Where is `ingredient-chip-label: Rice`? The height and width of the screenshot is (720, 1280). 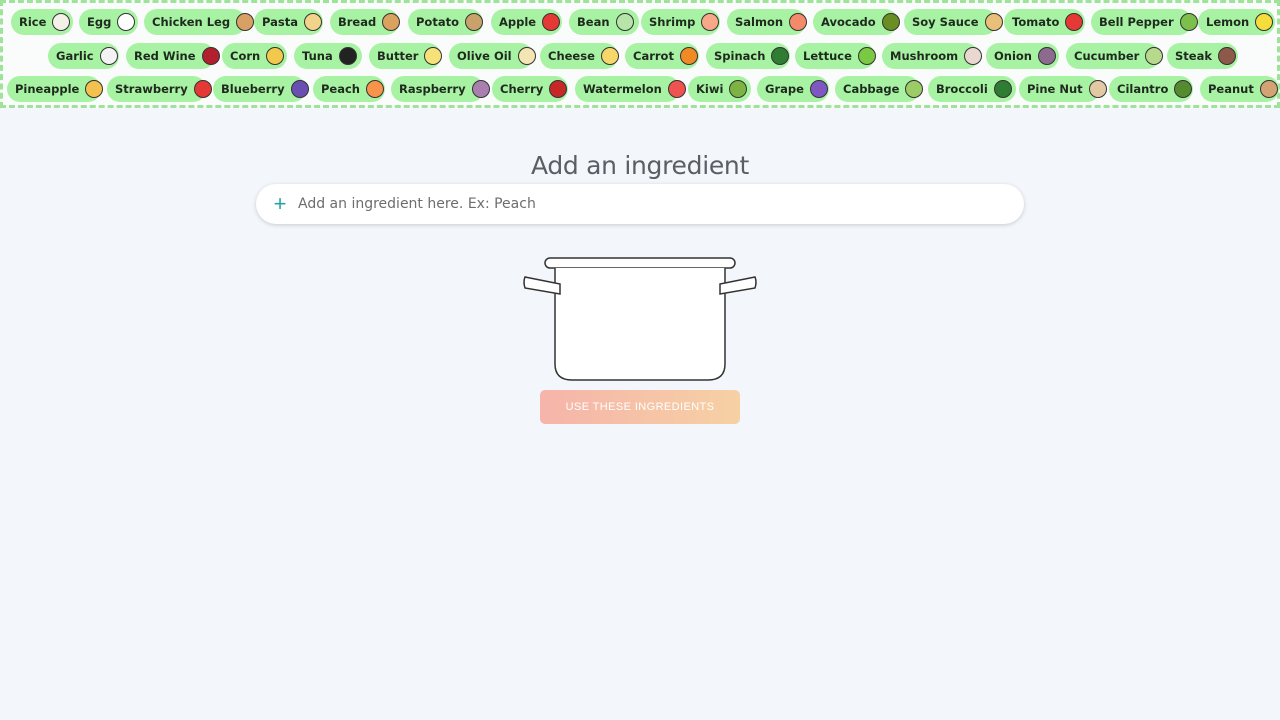 ingredient-chip-label: Rice is located at coordinates (33, 22).